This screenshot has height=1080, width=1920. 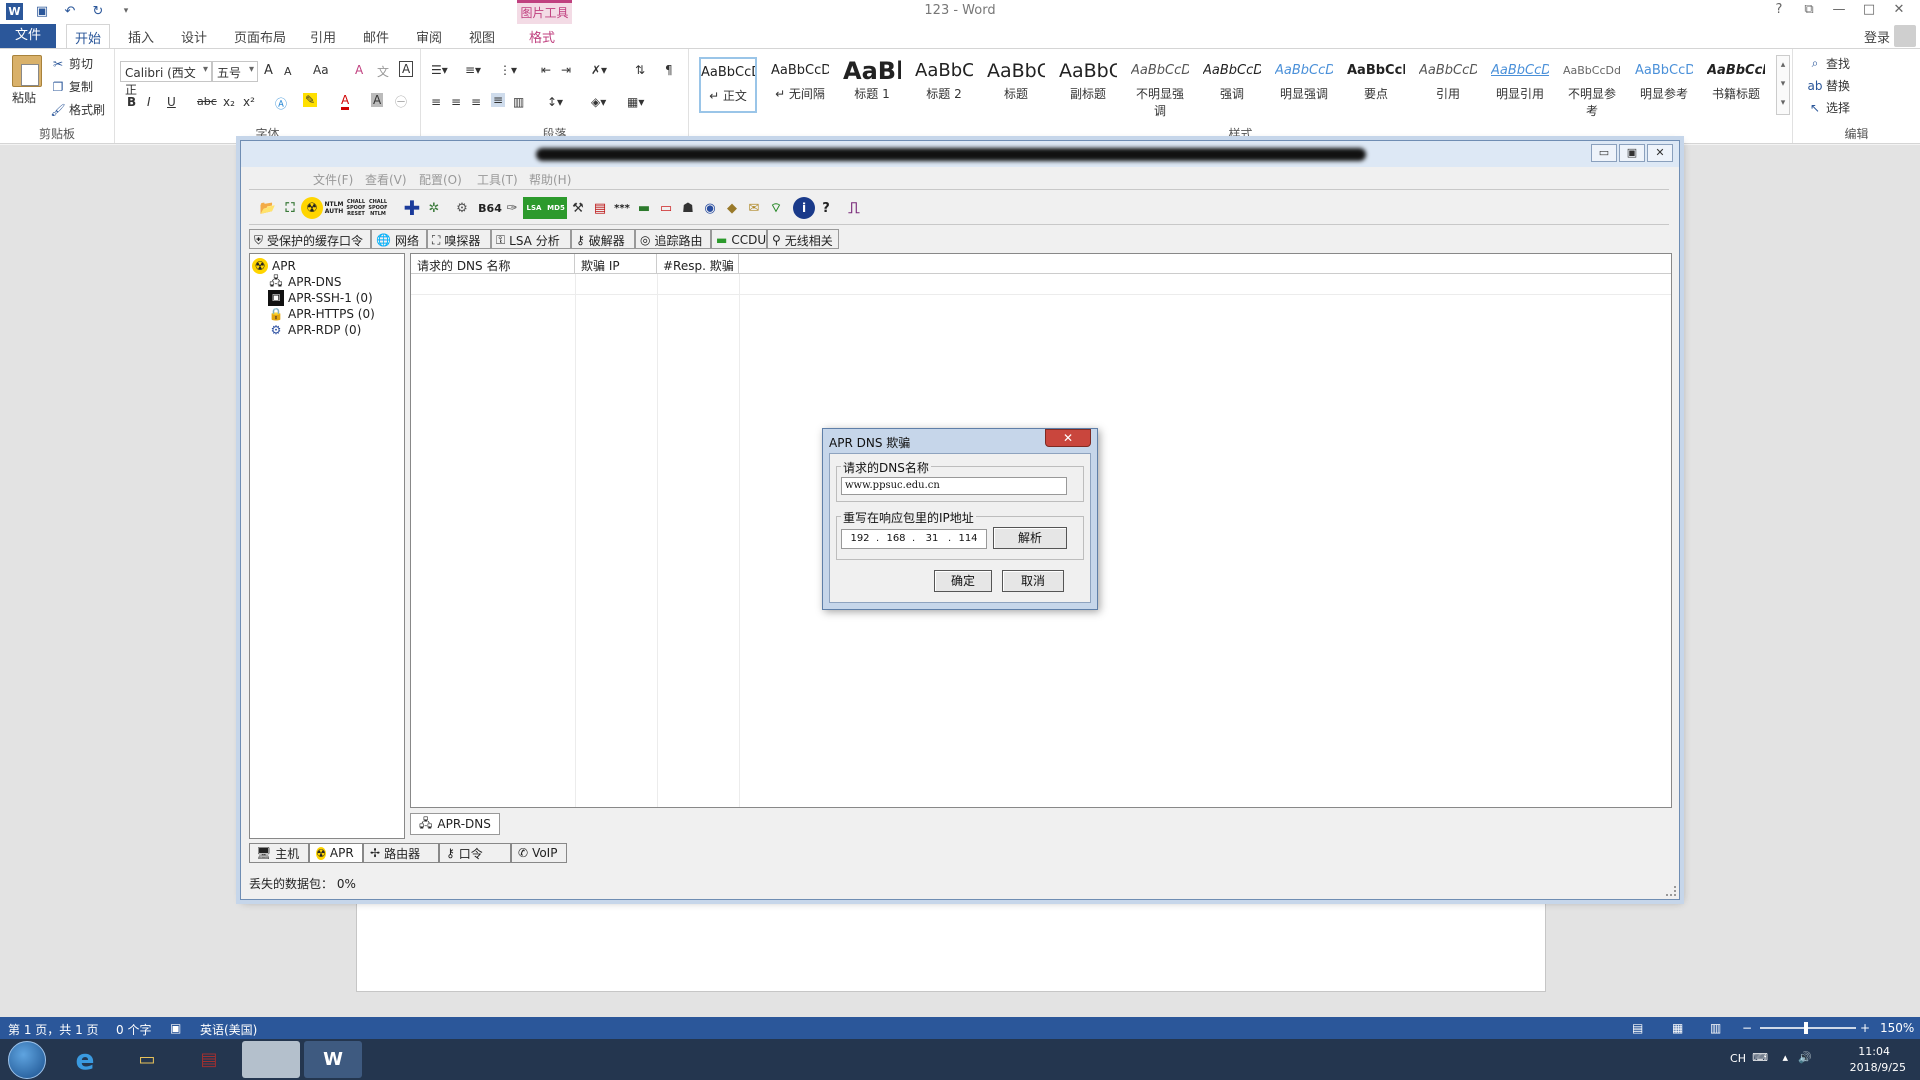 I want to click on ribbon-display-icon: ⧉, so click(x=1809, y=9).